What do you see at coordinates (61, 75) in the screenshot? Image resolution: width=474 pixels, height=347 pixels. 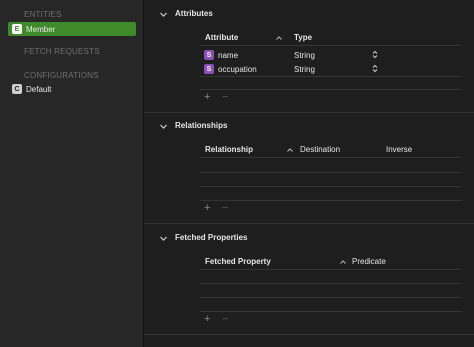 I see `configurations-header: CONFIGURATIONS` at bounding box center [61, 75].